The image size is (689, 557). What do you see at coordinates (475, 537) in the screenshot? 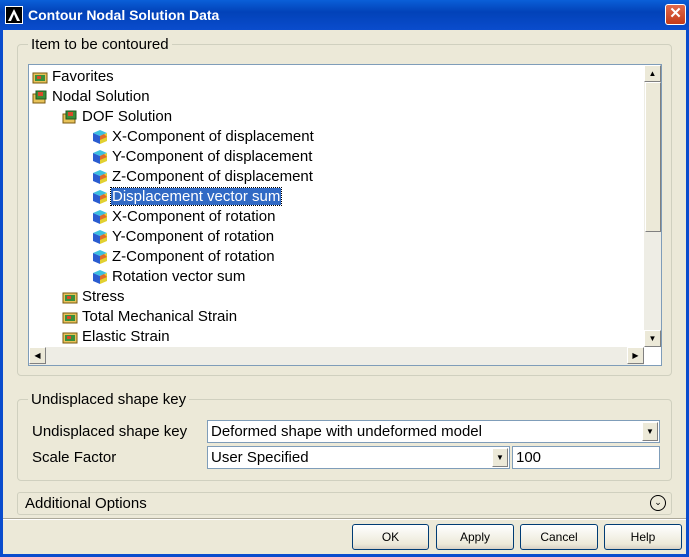
I see `apply-button: Apply` at bounding box center [475, 537].